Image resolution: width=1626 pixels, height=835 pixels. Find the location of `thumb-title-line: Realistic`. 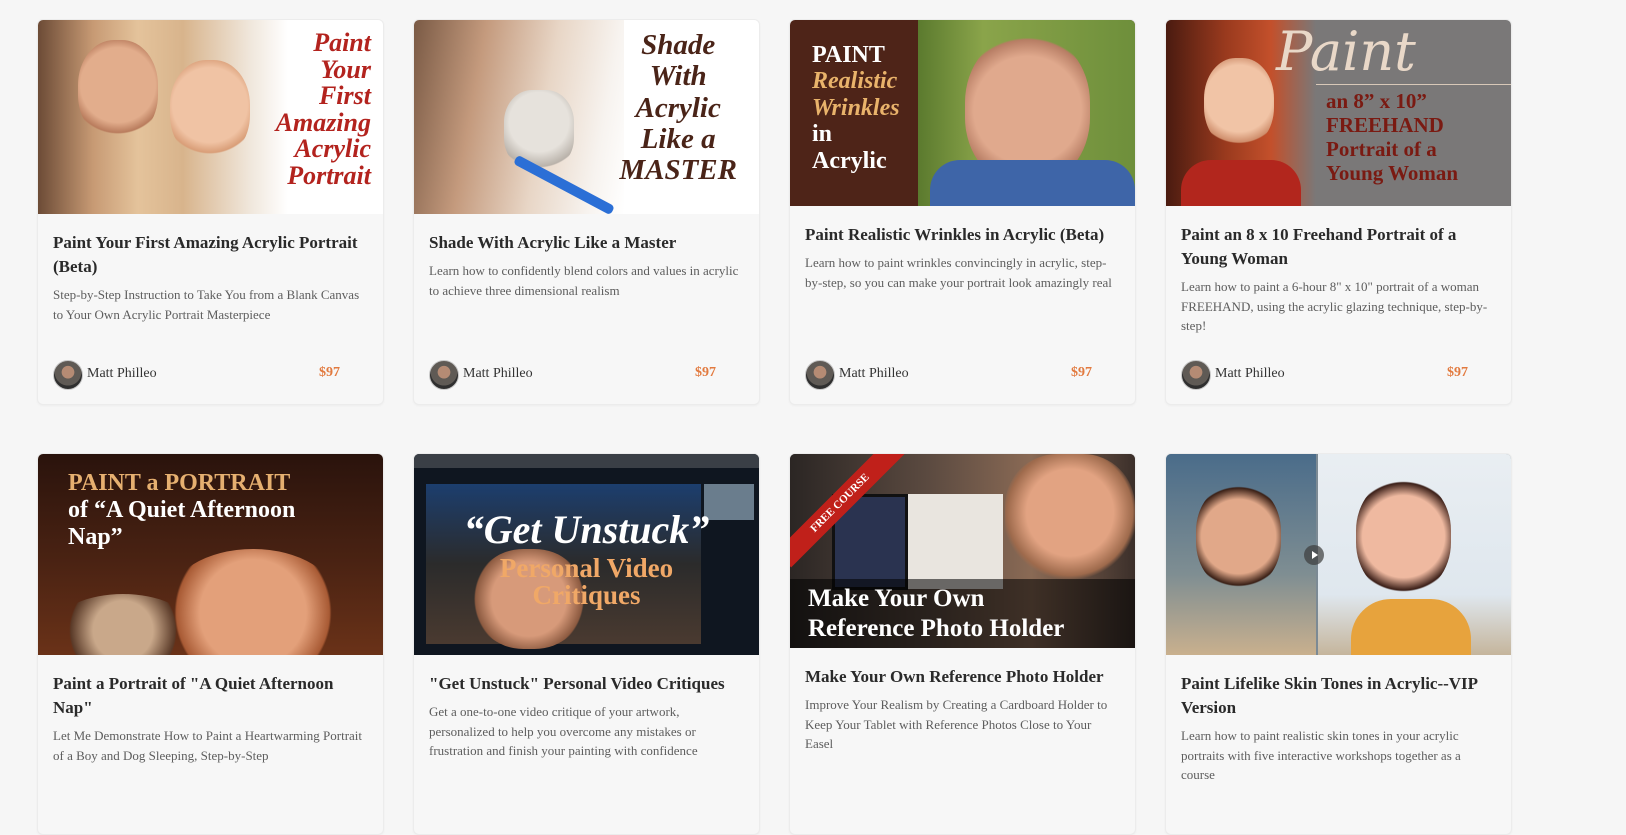

thumb-title-line: Realistic is located at coordinates (855, 81).